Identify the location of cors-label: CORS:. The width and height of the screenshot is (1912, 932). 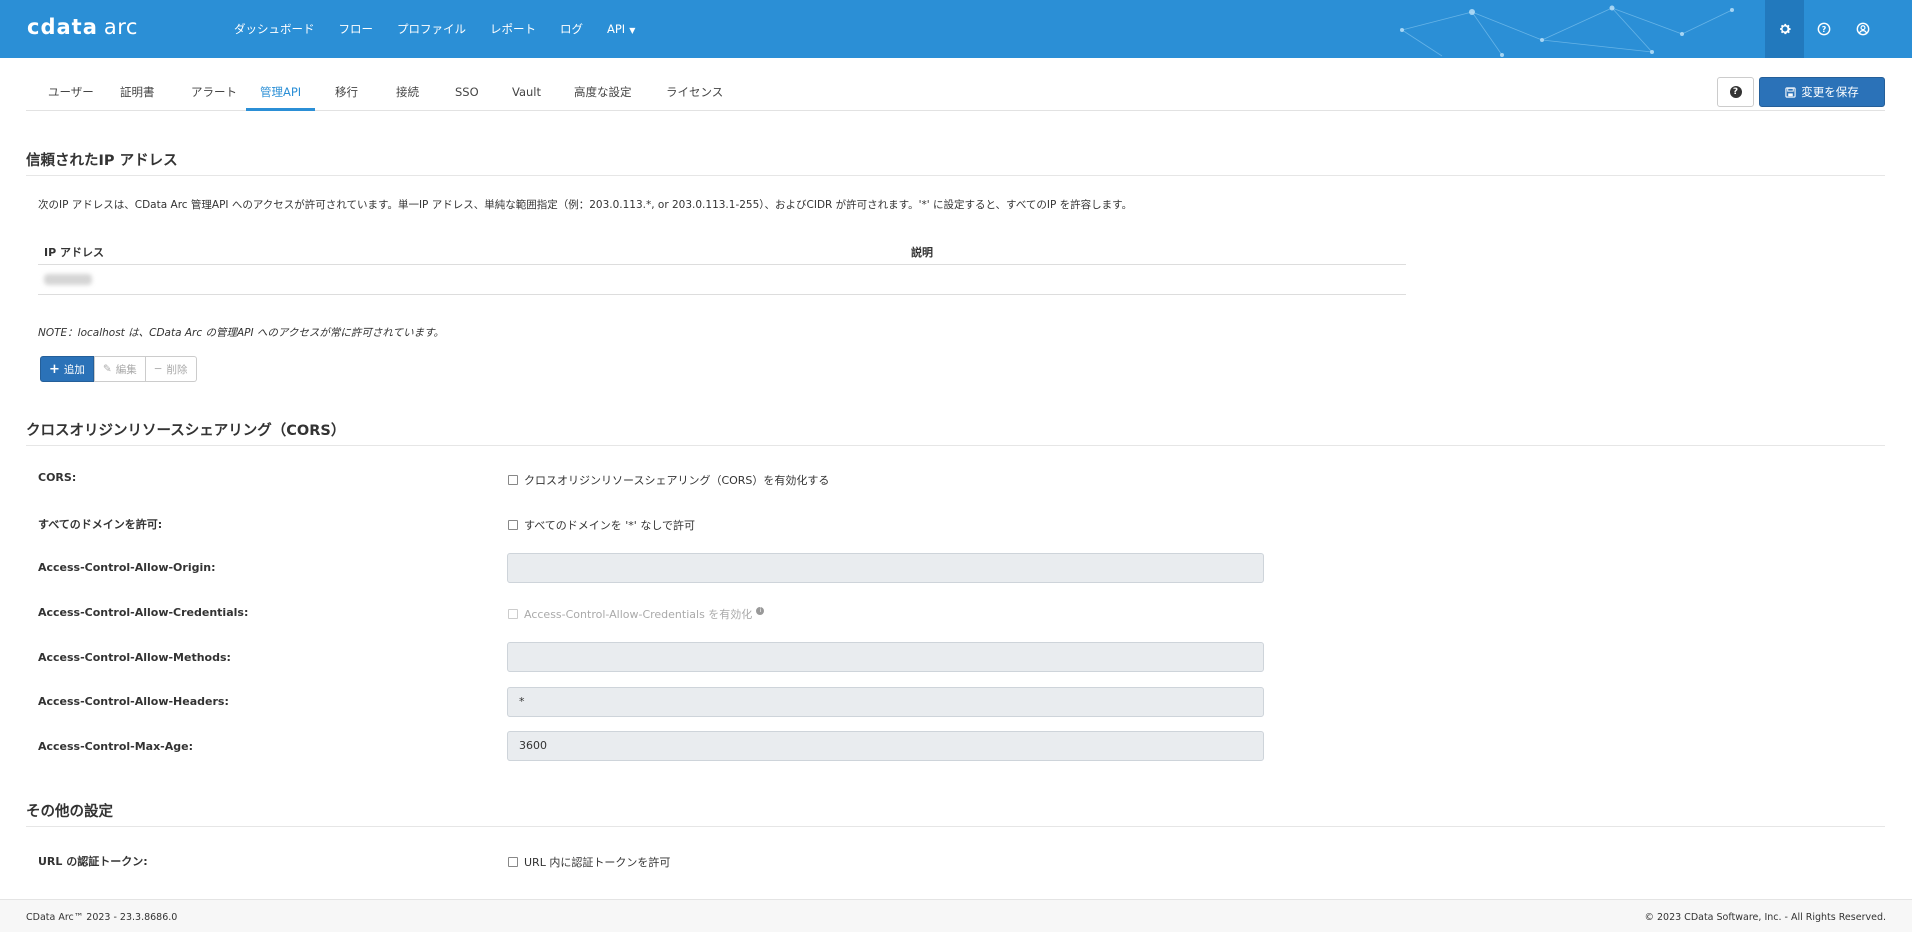
(57, 477).